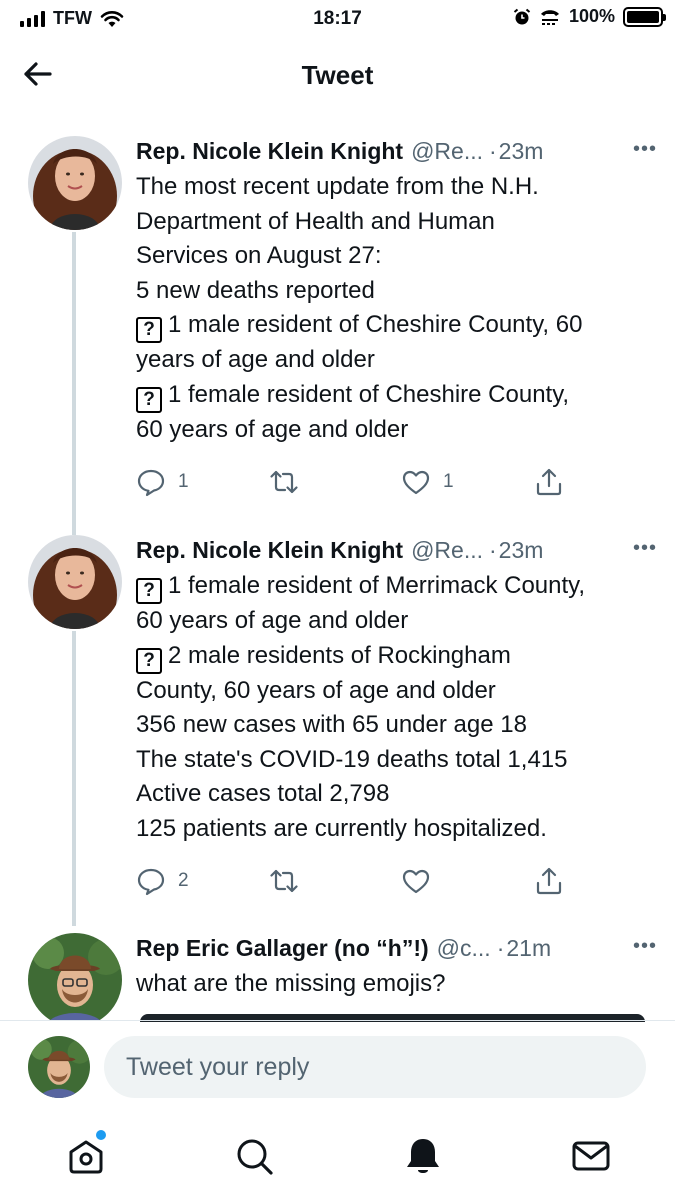  Describe the element at coordinates (522, 16) in the screenshot. I see `alarm-icon` at that location.